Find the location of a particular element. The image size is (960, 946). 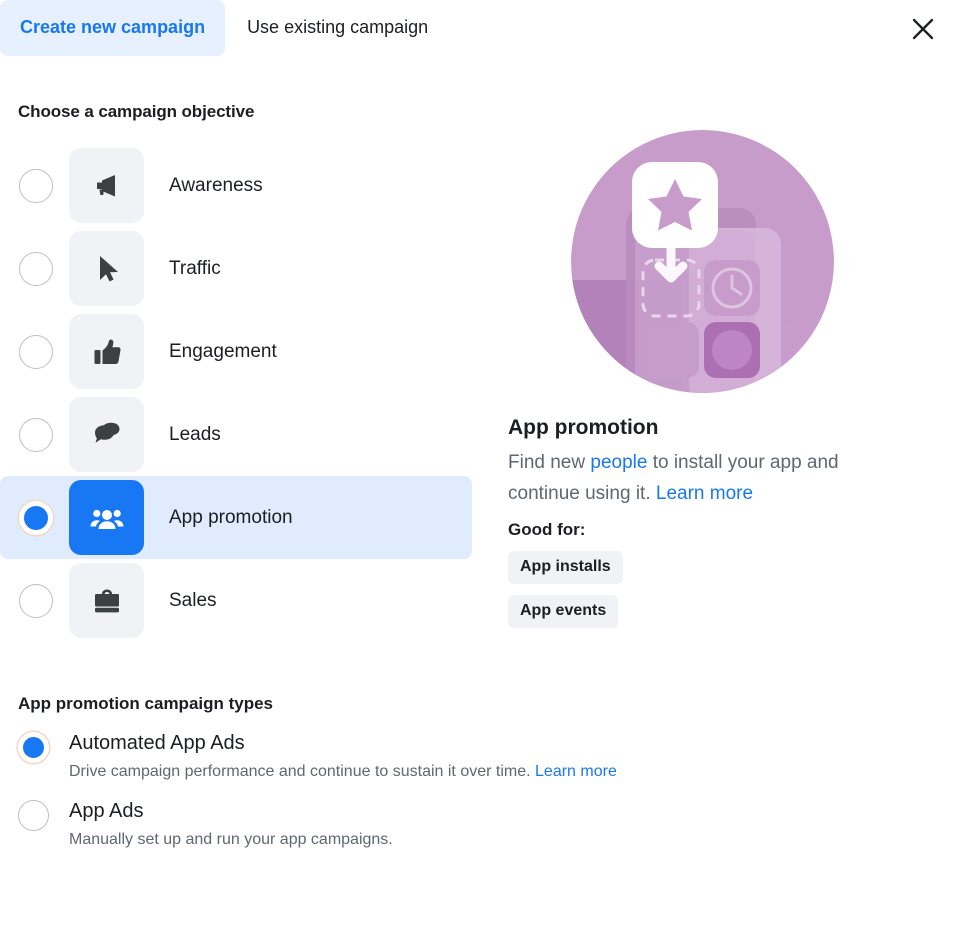

close-button is located at coordinates (923, 29).